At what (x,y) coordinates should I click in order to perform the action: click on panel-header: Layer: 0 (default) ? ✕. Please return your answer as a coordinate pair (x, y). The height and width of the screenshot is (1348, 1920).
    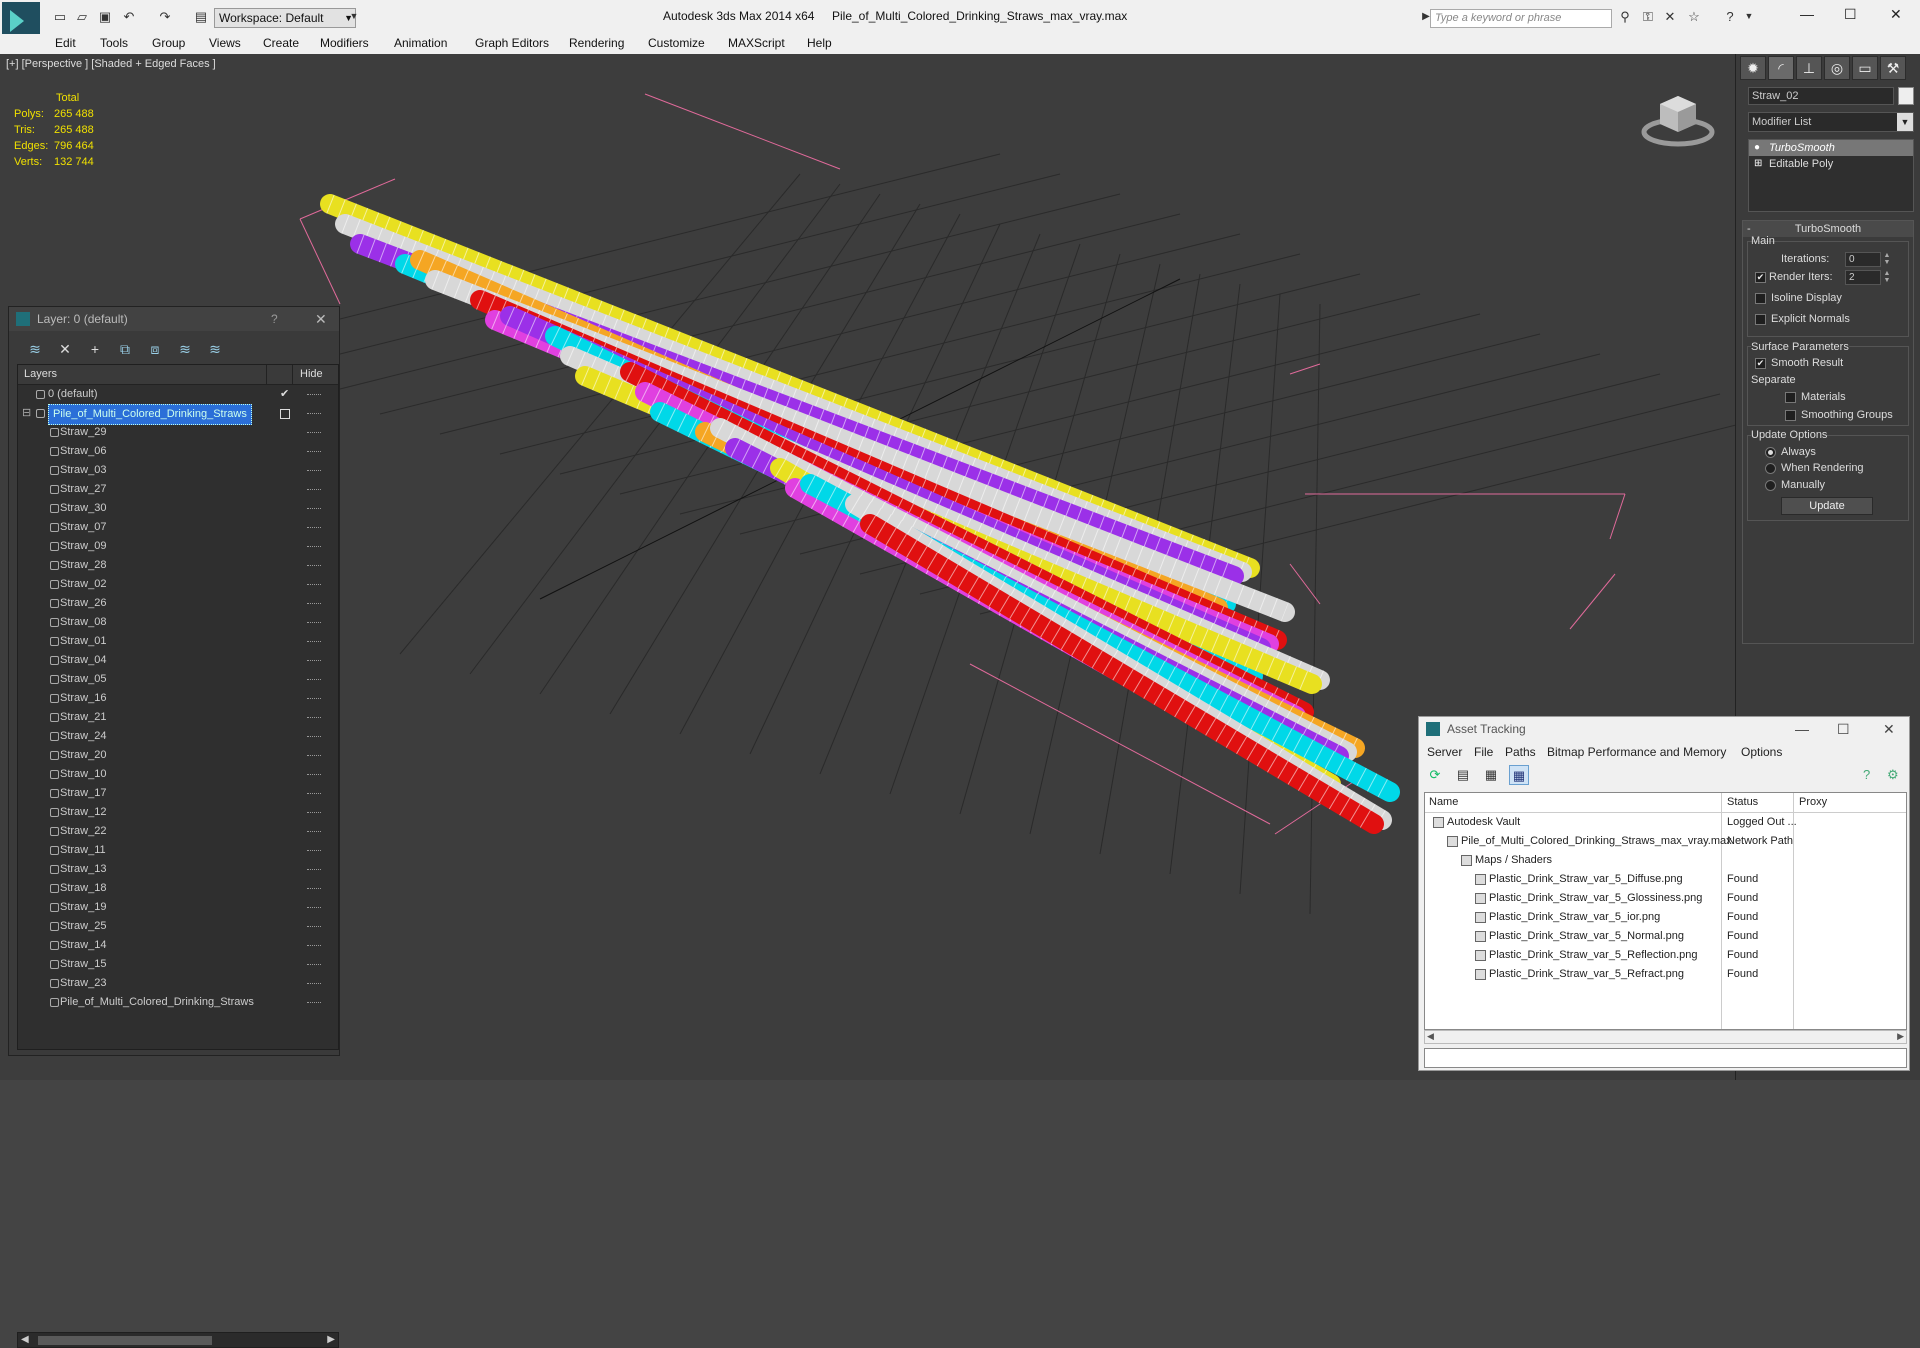
    Looking at the image, I should click on (174, 319).